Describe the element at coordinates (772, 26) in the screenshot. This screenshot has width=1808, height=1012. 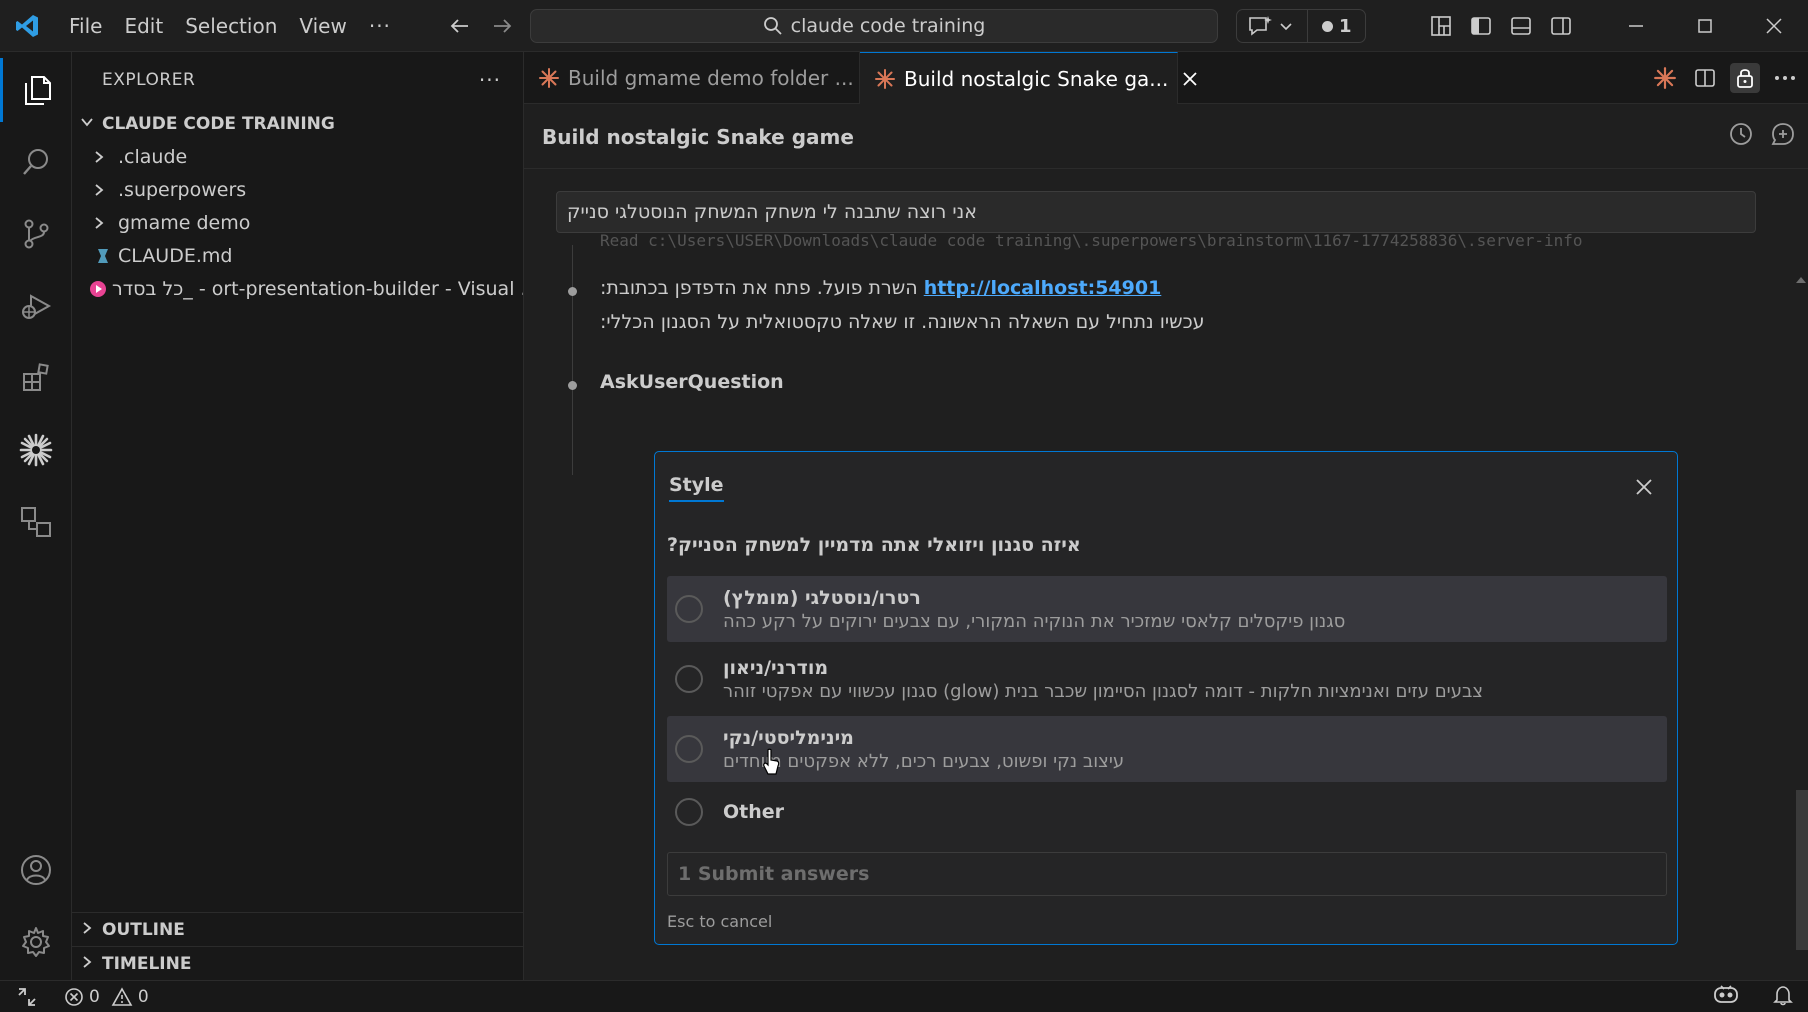
I see `search-icon` at that location.